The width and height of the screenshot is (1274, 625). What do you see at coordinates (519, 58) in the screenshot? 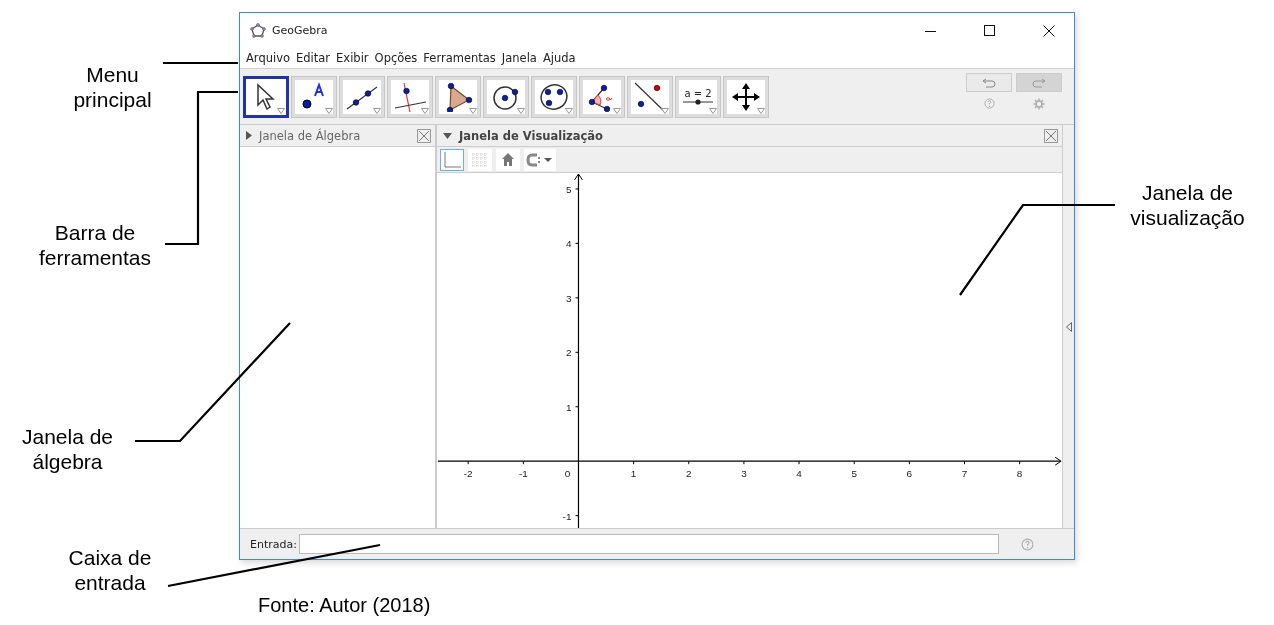
I see `menu-item: Janela` at bounding box center [519, 58].